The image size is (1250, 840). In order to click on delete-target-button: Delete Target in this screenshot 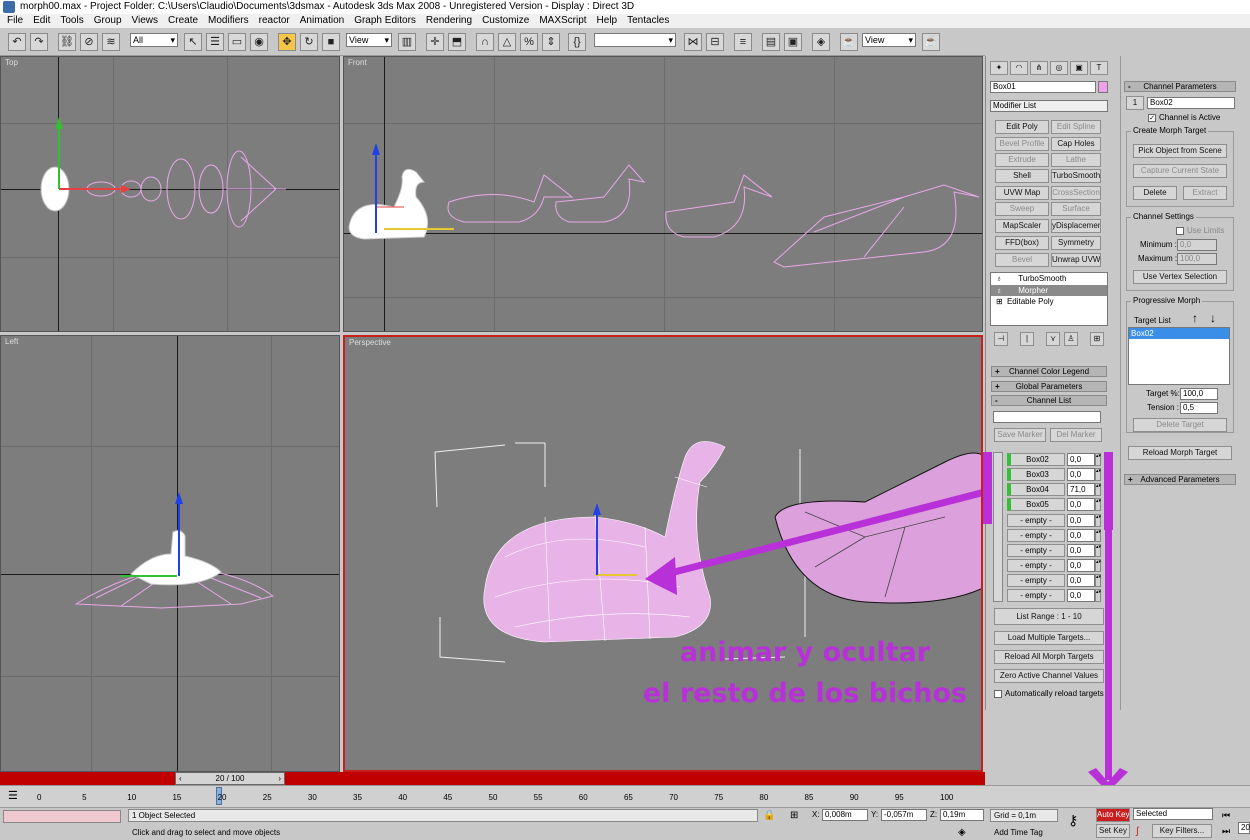, I will do `click(1180, 425)`.